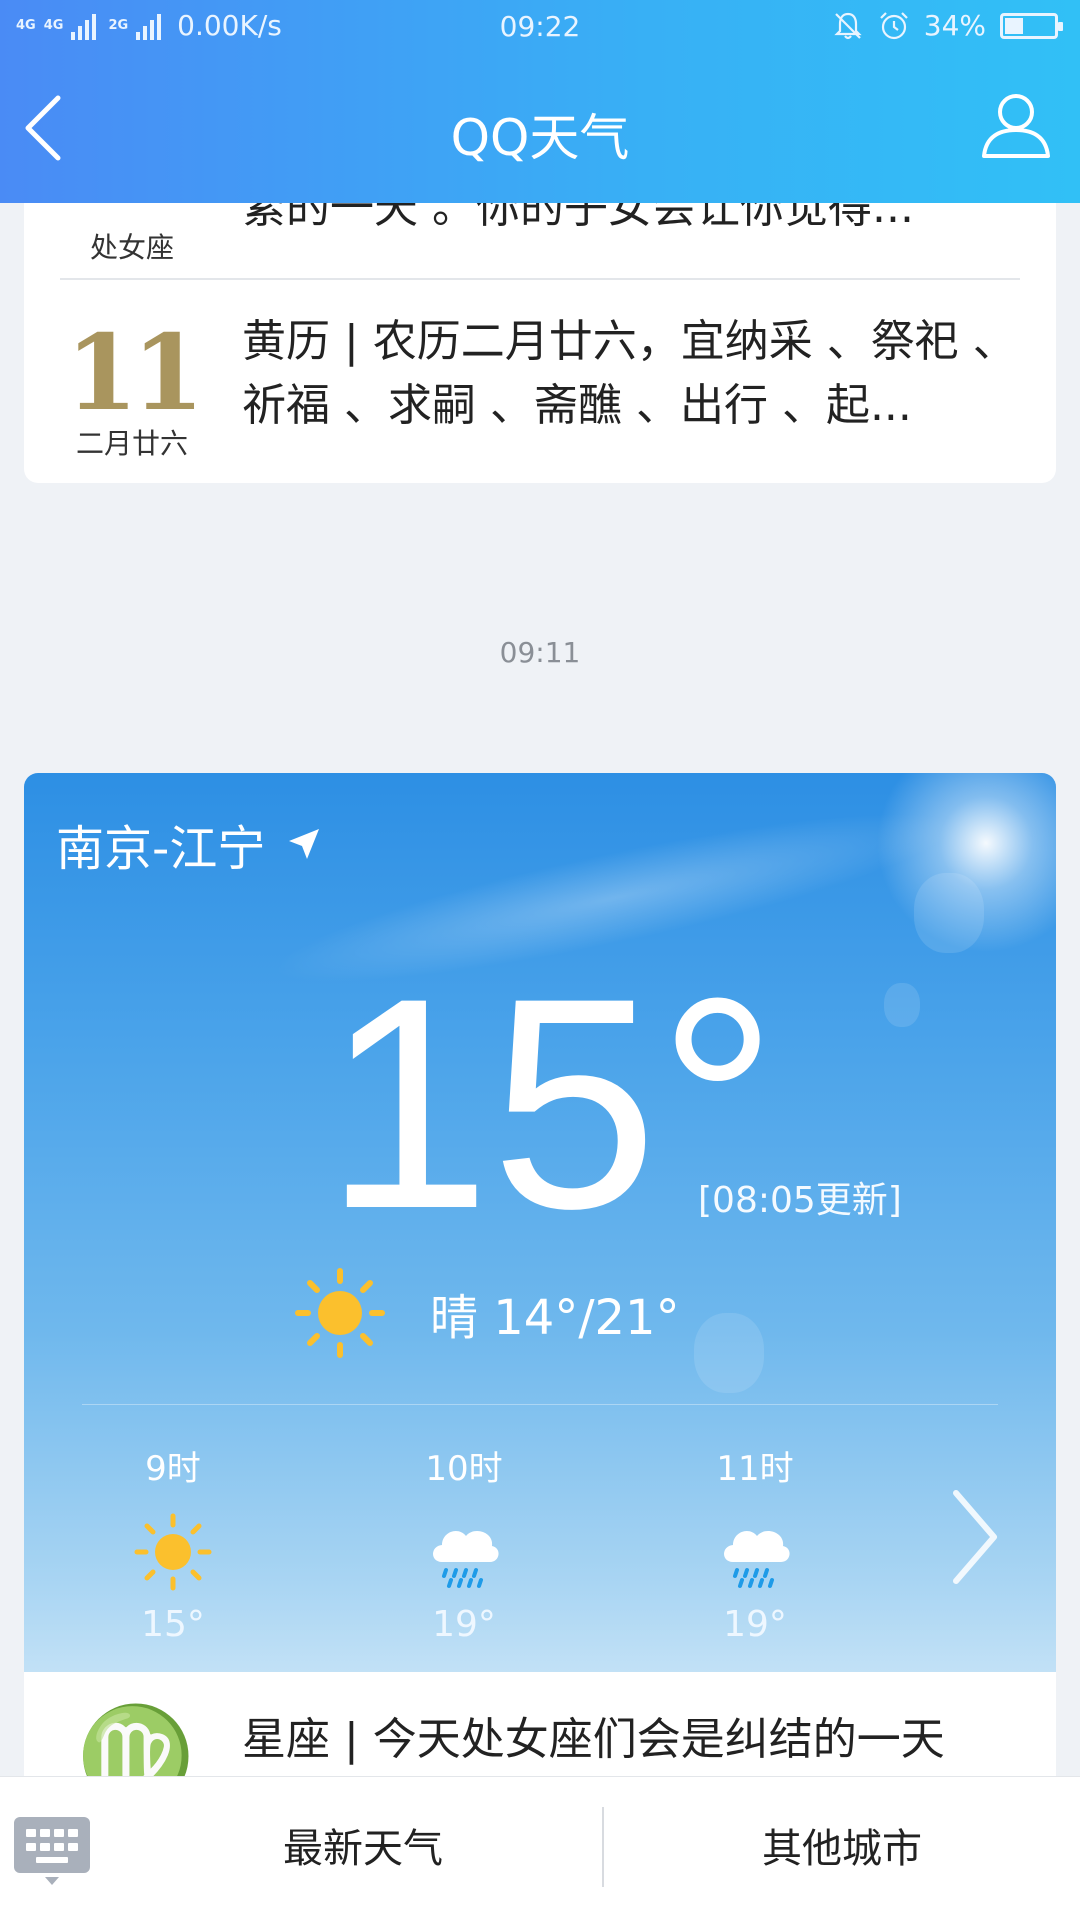  Describe the element at coordinates (1014, 25) in the screenshot. I see `battery-level` at that location.